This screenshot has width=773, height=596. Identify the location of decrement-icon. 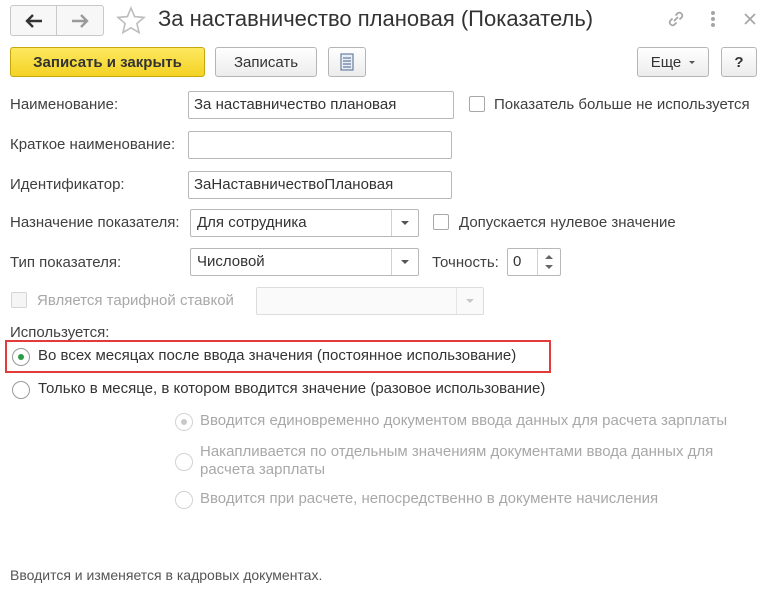
(549, 267).